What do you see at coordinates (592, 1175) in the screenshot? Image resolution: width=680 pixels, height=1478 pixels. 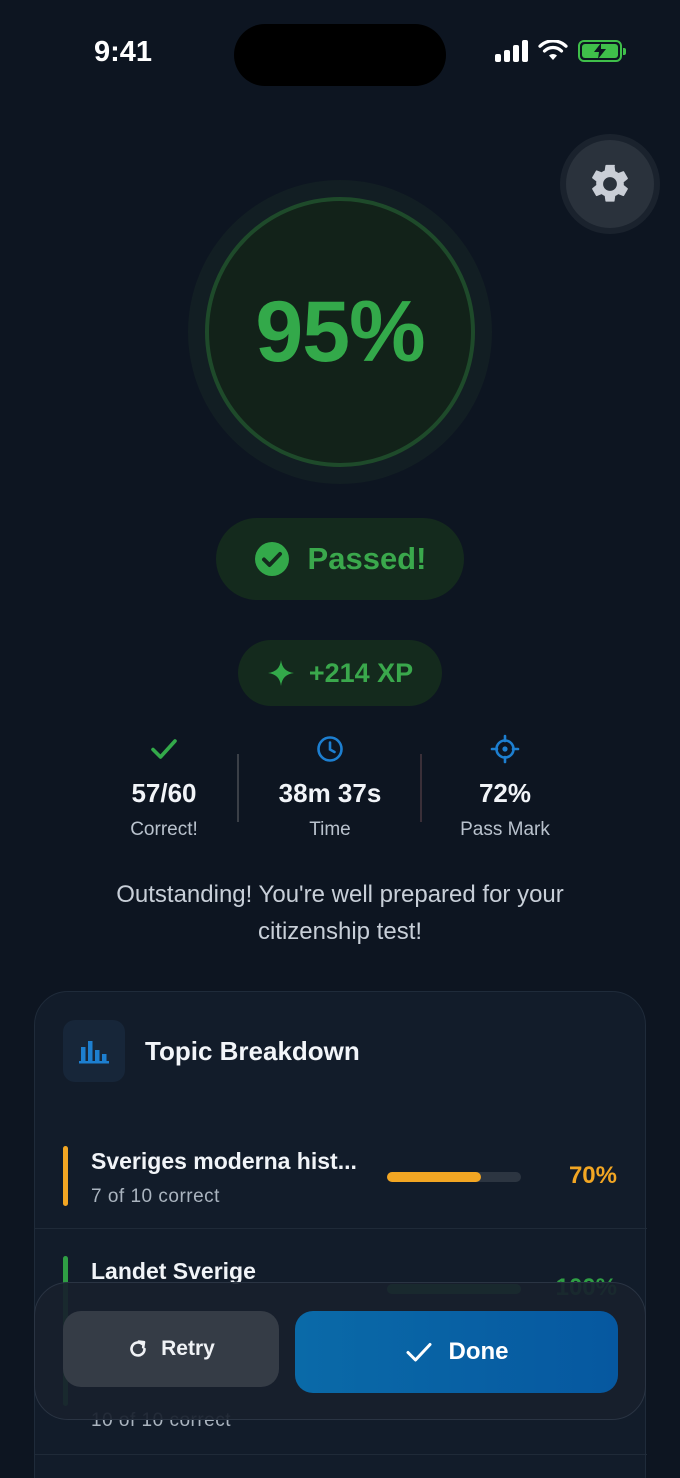 I see `topic-percent: 70%` at bounding box center [592, 1175].